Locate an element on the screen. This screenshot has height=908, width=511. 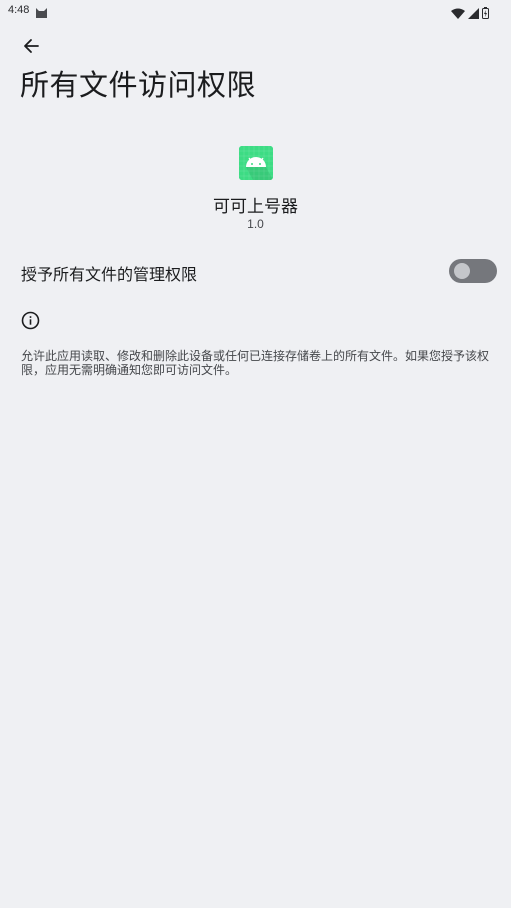
android-app-icon is located at coordinates (256, 163).